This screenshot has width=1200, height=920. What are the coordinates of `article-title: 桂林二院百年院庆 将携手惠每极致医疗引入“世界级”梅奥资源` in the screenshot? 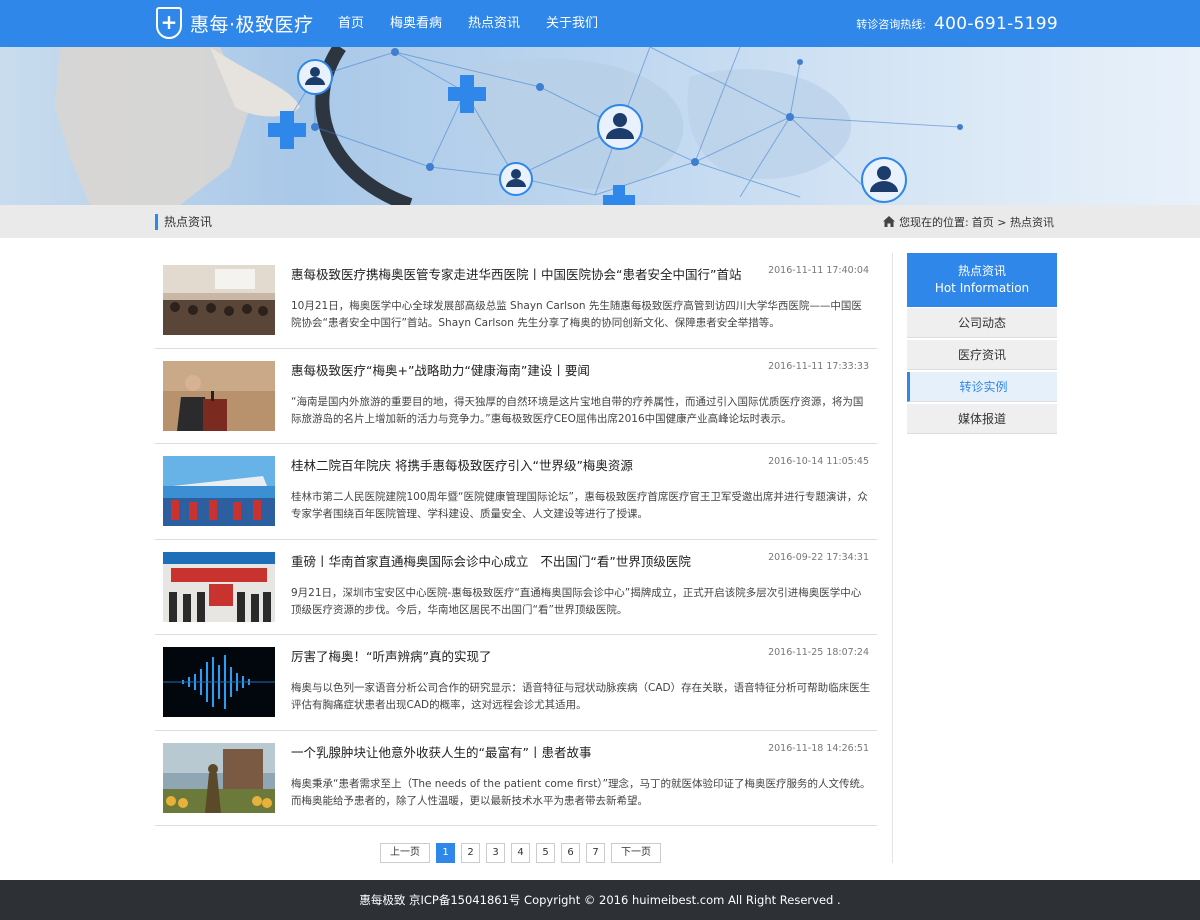 It's located at (462, 464).